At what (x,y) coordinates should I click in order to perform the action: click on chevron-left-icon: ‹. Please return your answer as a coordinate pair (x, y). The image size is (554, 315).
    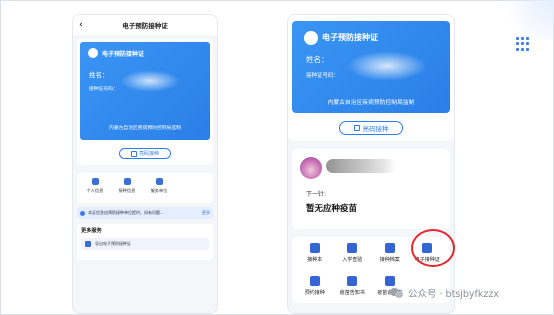
    Looking at the image, I should click on (81, 25).